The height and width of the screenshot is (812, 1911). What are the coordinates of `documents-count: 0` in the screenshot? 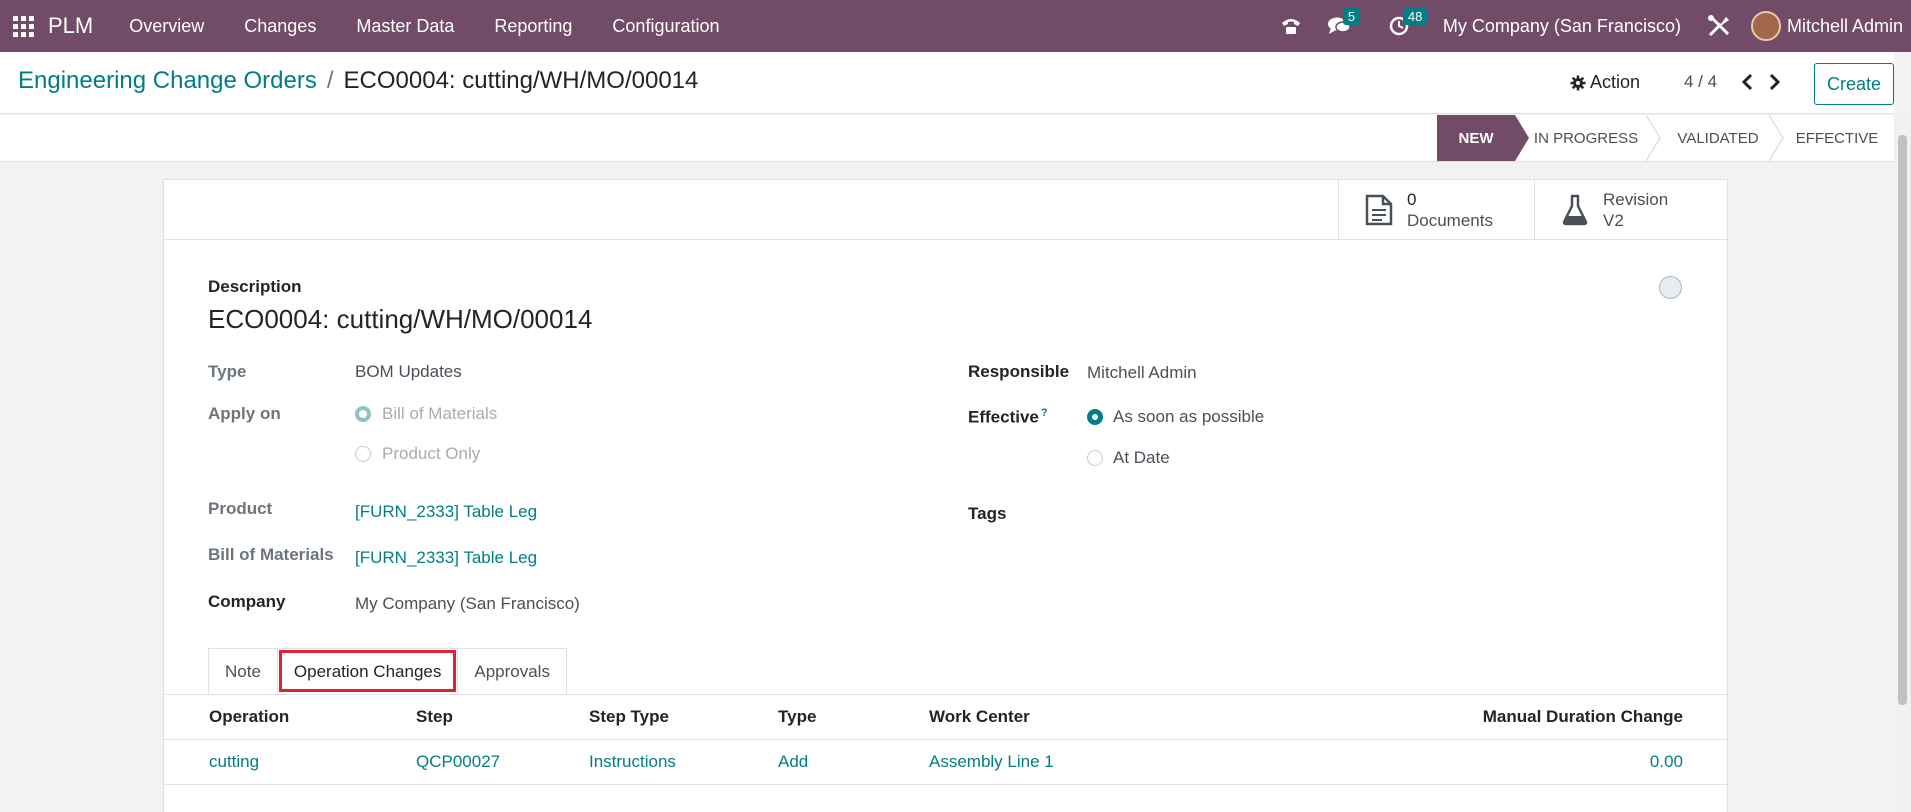 It's located at (1412, 199).